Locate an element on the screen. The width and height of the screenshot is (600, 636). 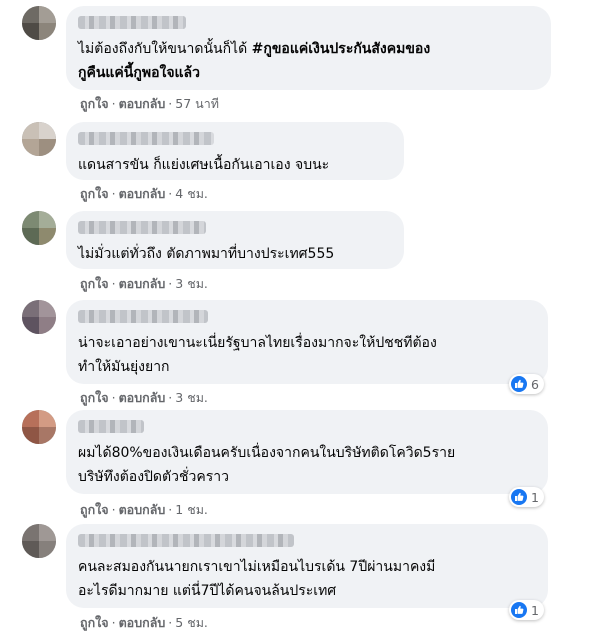
comment-actions: ถูกใจ · ตอบกลับ · 57 นาที is located at coordinates (149, 103).